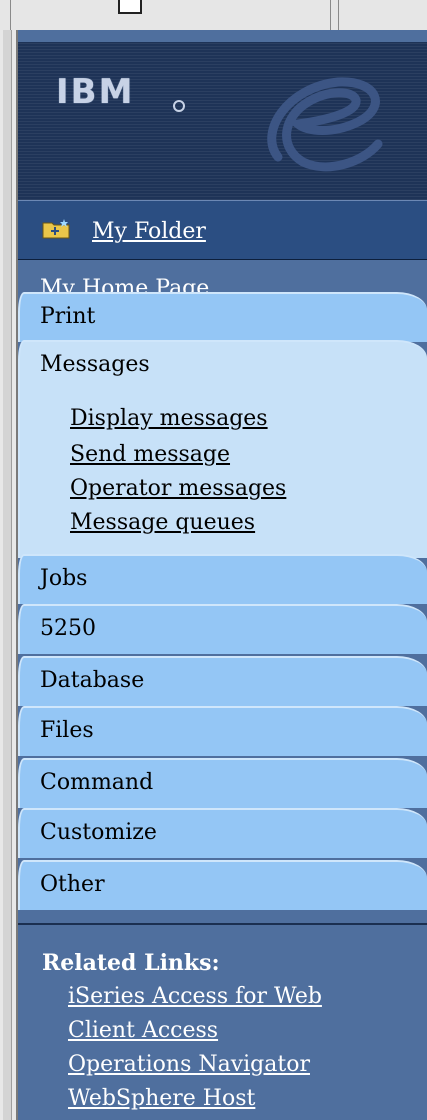  Describe the element at coordinates (195, 996) in the screenshot. I see `iseries-access-link: iSeries Access for Web` at that location.